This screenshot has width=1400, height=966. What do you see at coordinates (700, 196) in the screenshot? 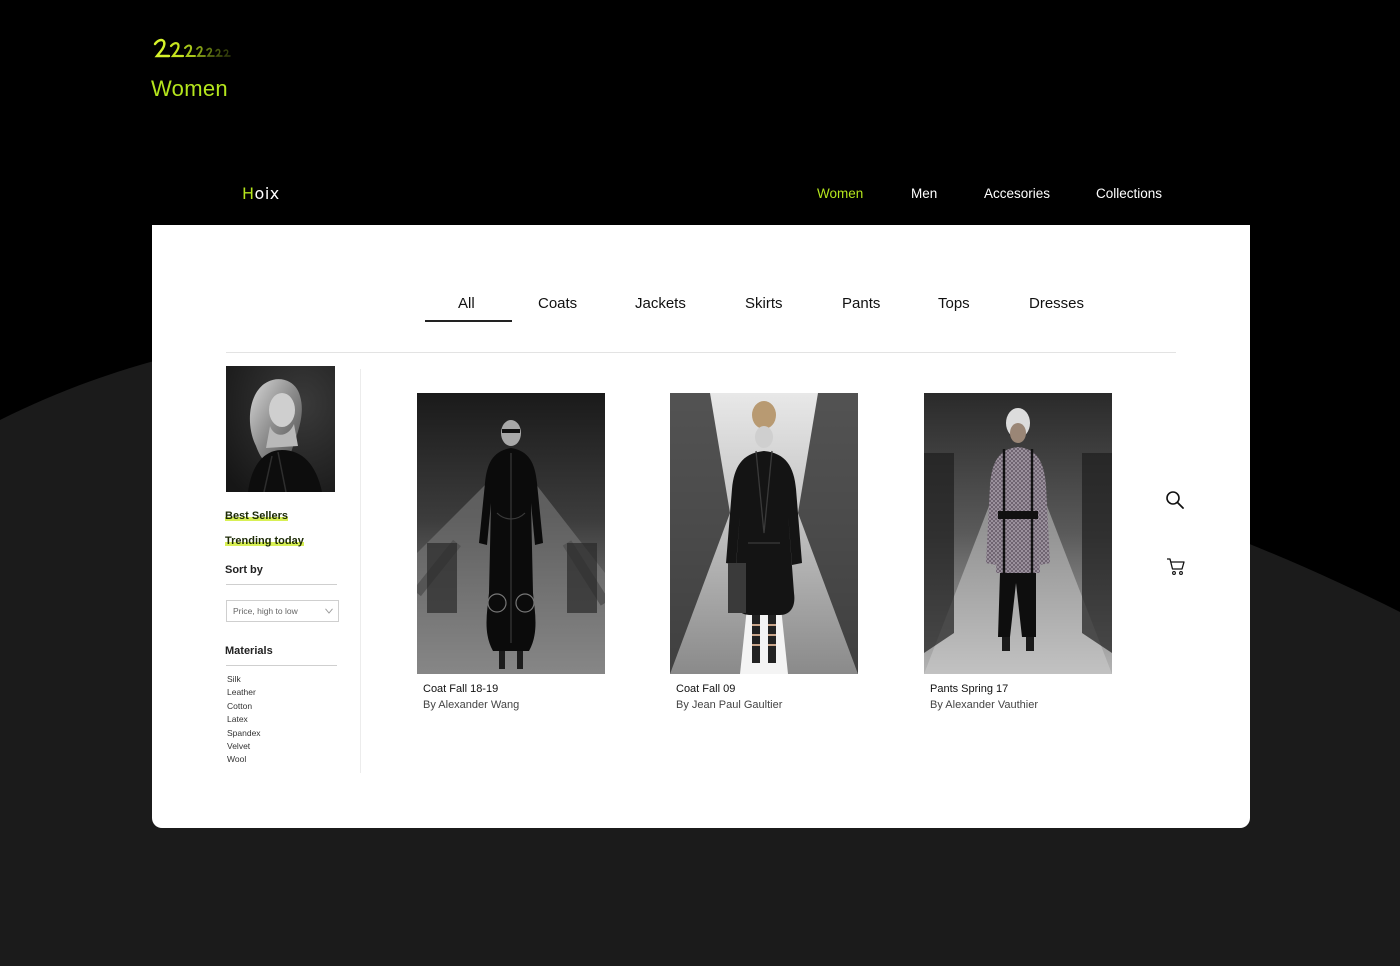
I see `main-nav: Women Men Accesories Collections` at bounding box center [700, 196].